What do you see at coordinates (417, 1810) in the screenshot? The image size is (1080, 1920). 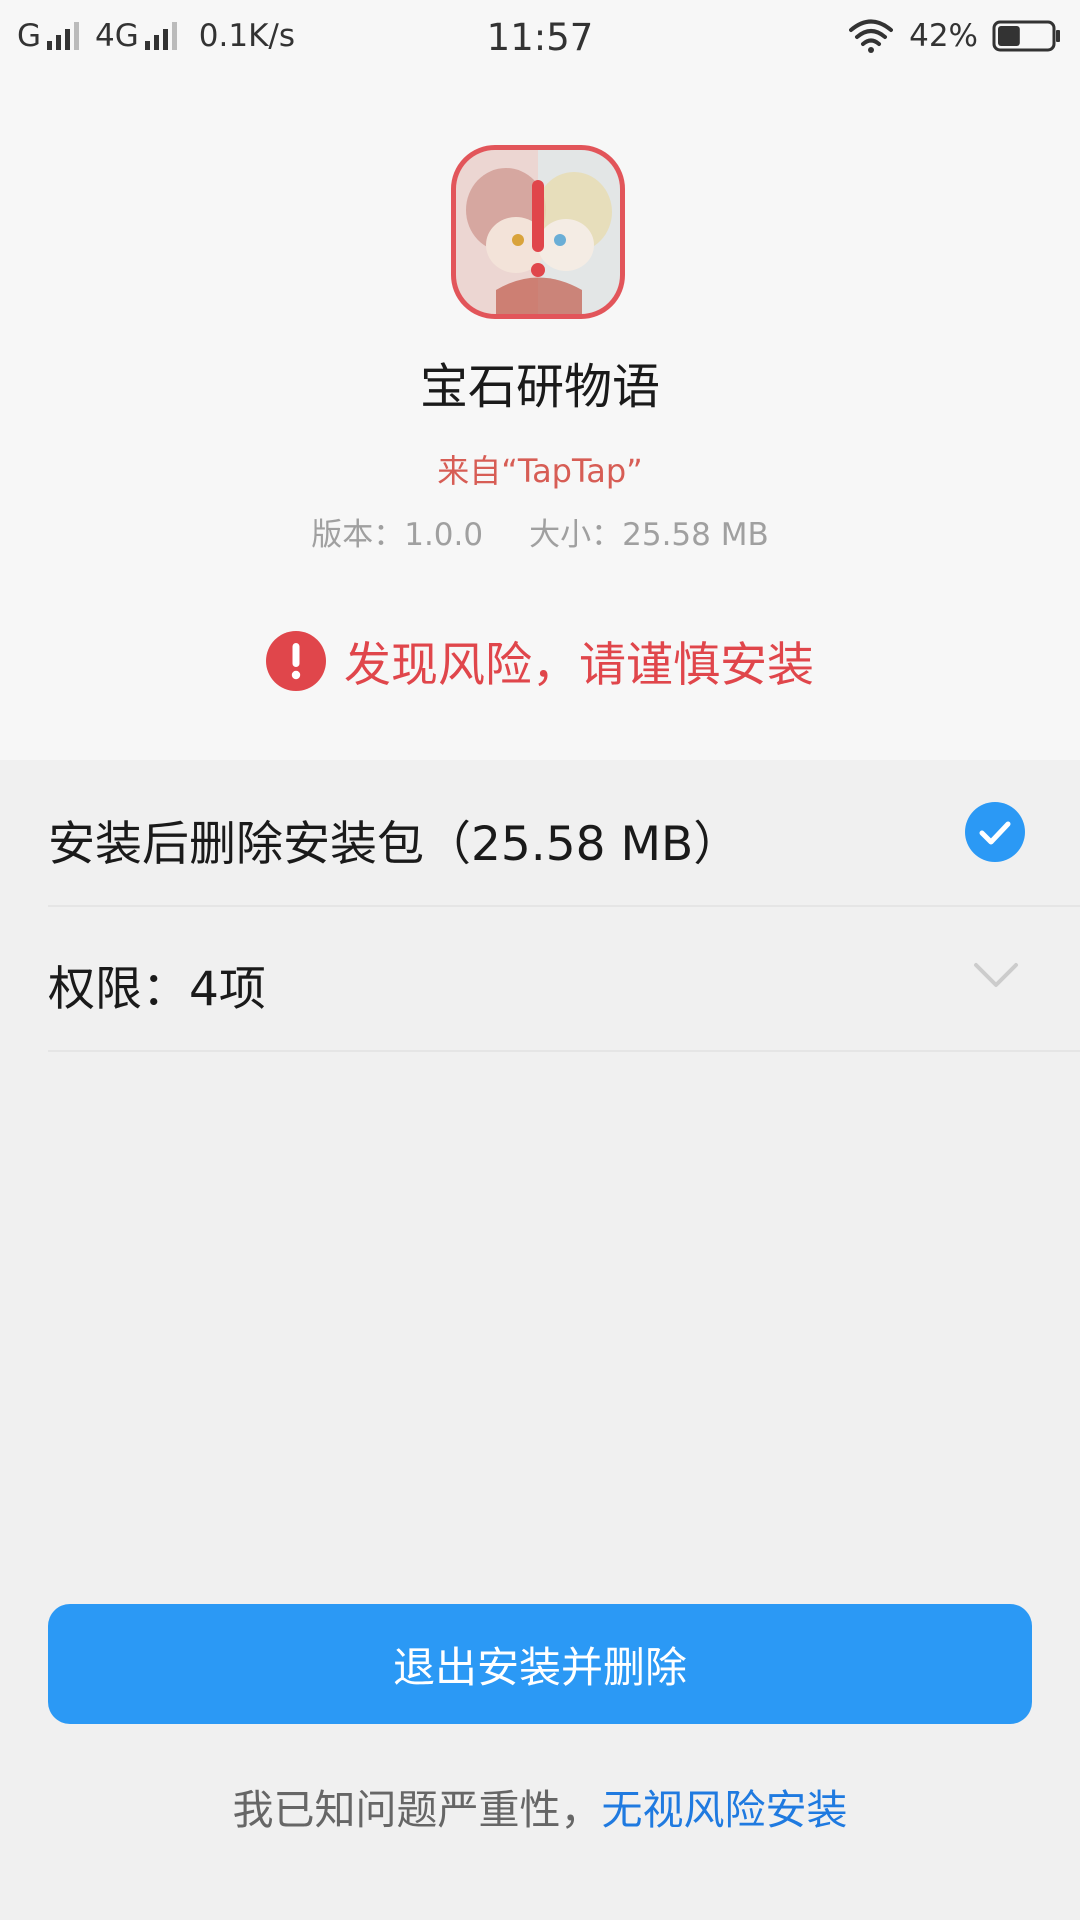 I see `footer-prefix: 我已知问题严重性，` at bounding box center [417, 1810].